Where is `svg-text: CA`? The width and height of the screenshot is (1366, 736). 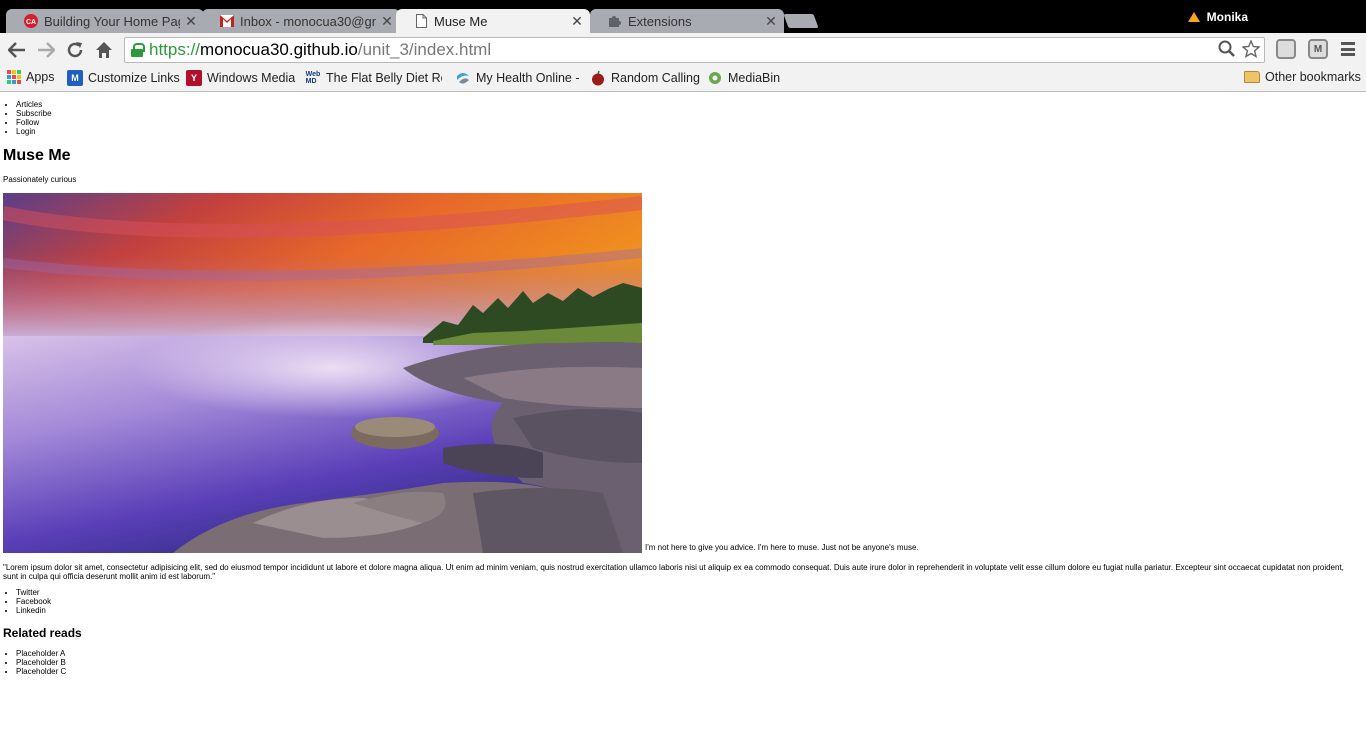 svg-text: CA is located at coordinates (31, 22).